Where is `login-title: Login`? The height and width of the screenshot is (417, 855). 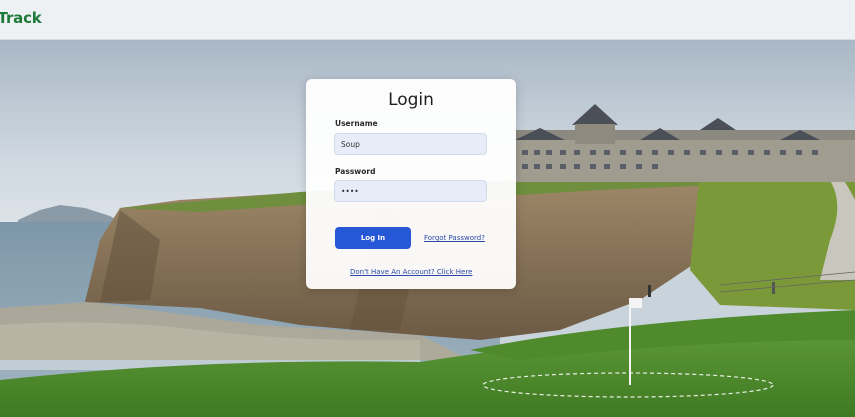 login-title: Login is located at coordinates (411, 100).